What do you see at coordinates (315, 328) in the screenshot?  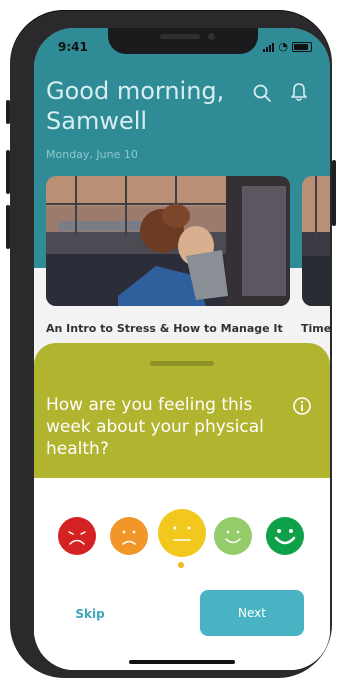 I see `article-title: Time` at bounding box center [315, 328].